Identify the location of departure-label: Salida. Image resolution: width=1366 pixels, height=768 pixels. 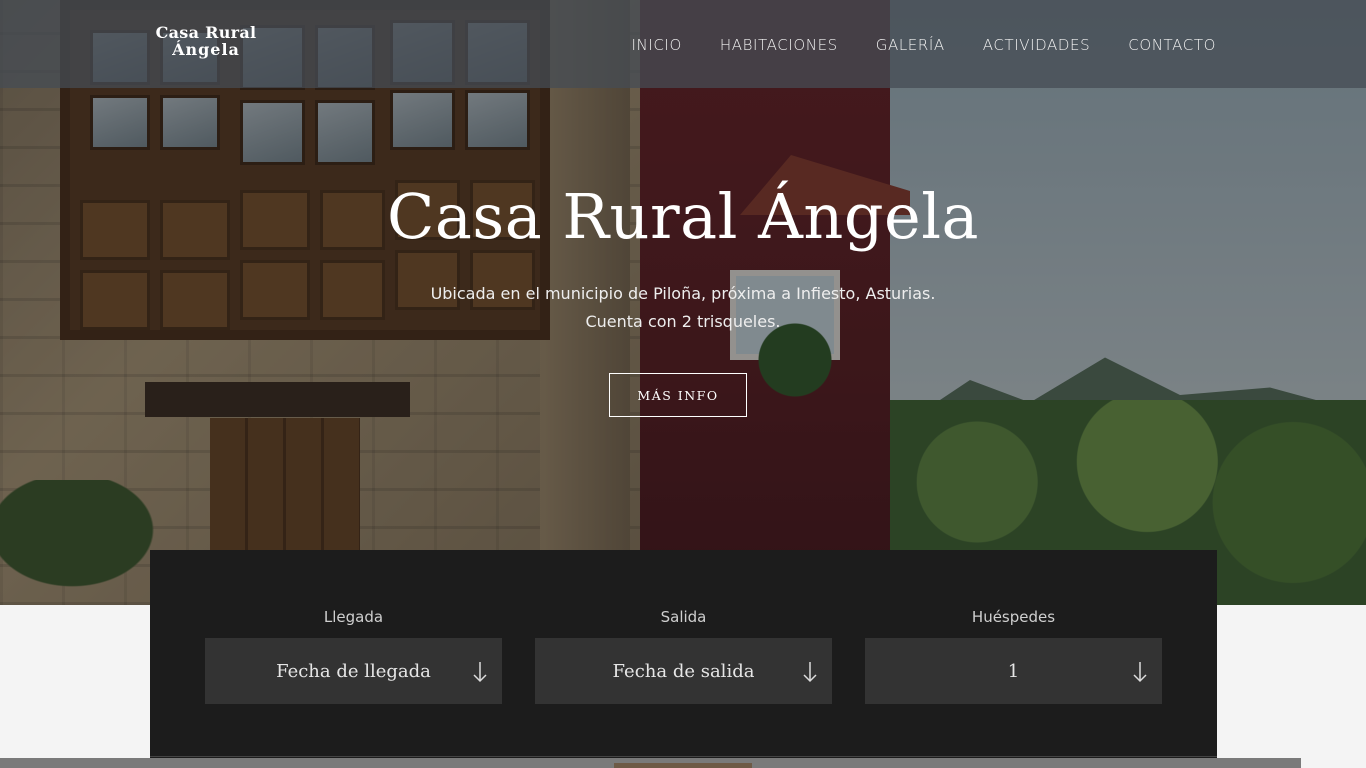
(683, 617).